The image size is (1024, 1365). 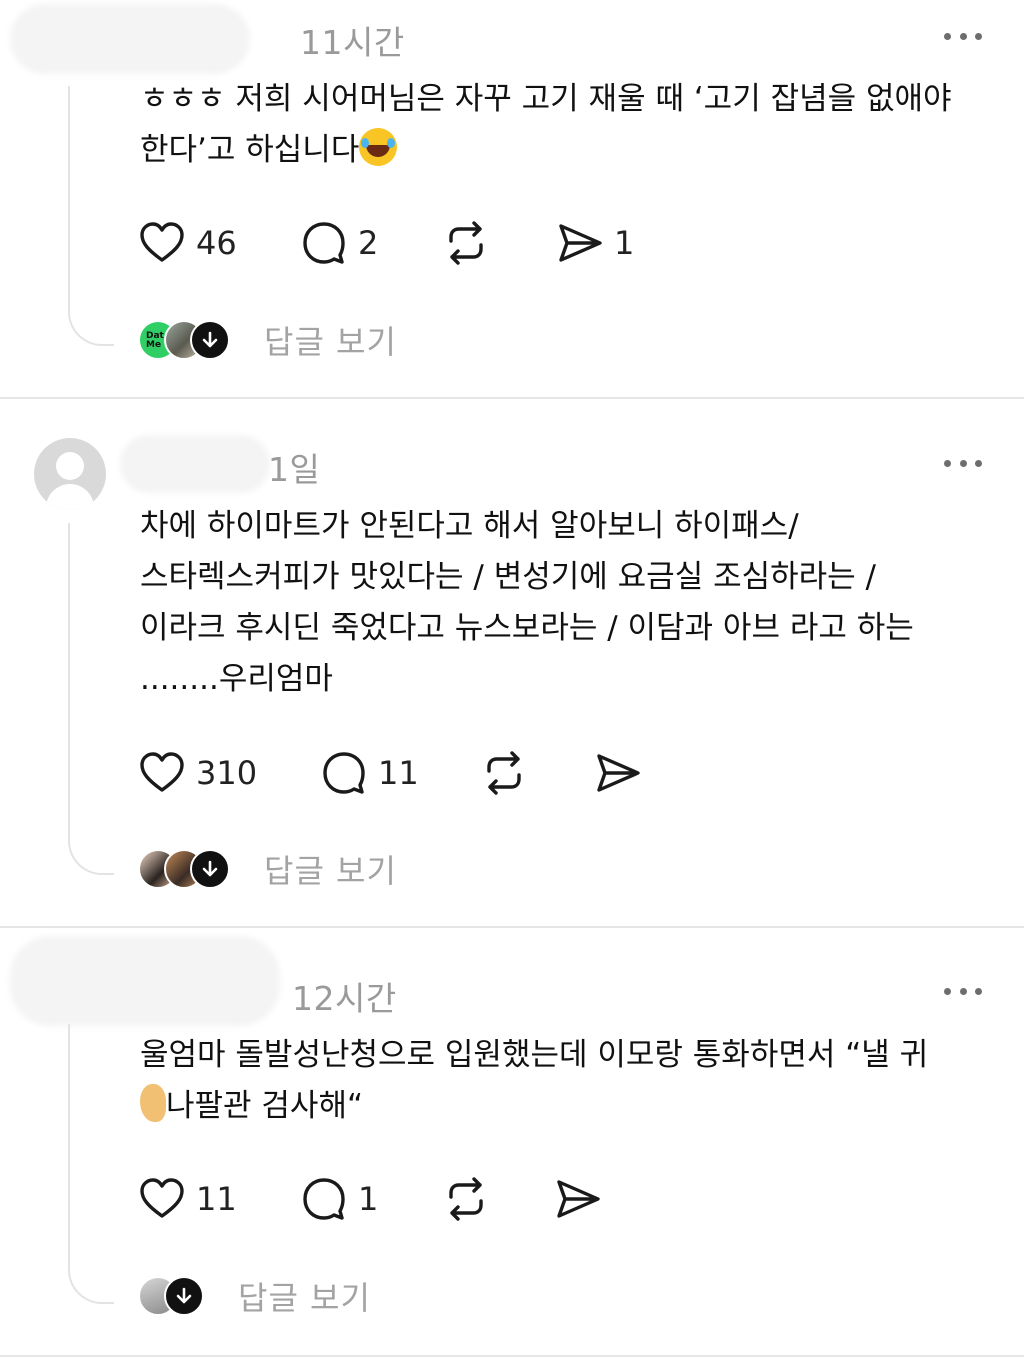 I want to click on comment-button: 1, so click(x=339, y=1199).